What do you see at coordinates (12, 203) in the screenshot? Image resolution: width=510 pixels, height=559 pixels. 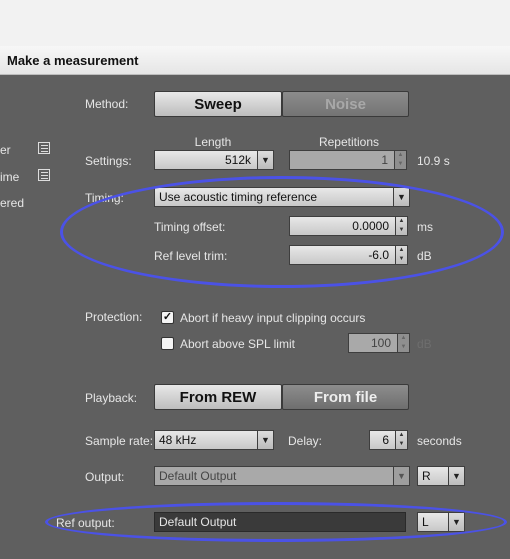 I see `side-label-3: ered` at bounding box center [12, 203].